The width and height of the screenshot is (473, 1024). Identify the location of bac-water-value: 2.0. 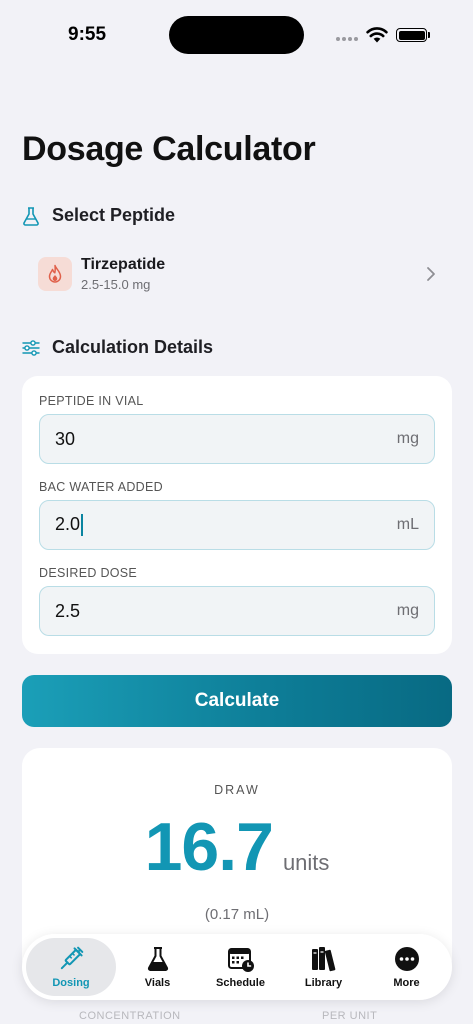
(68, 523).